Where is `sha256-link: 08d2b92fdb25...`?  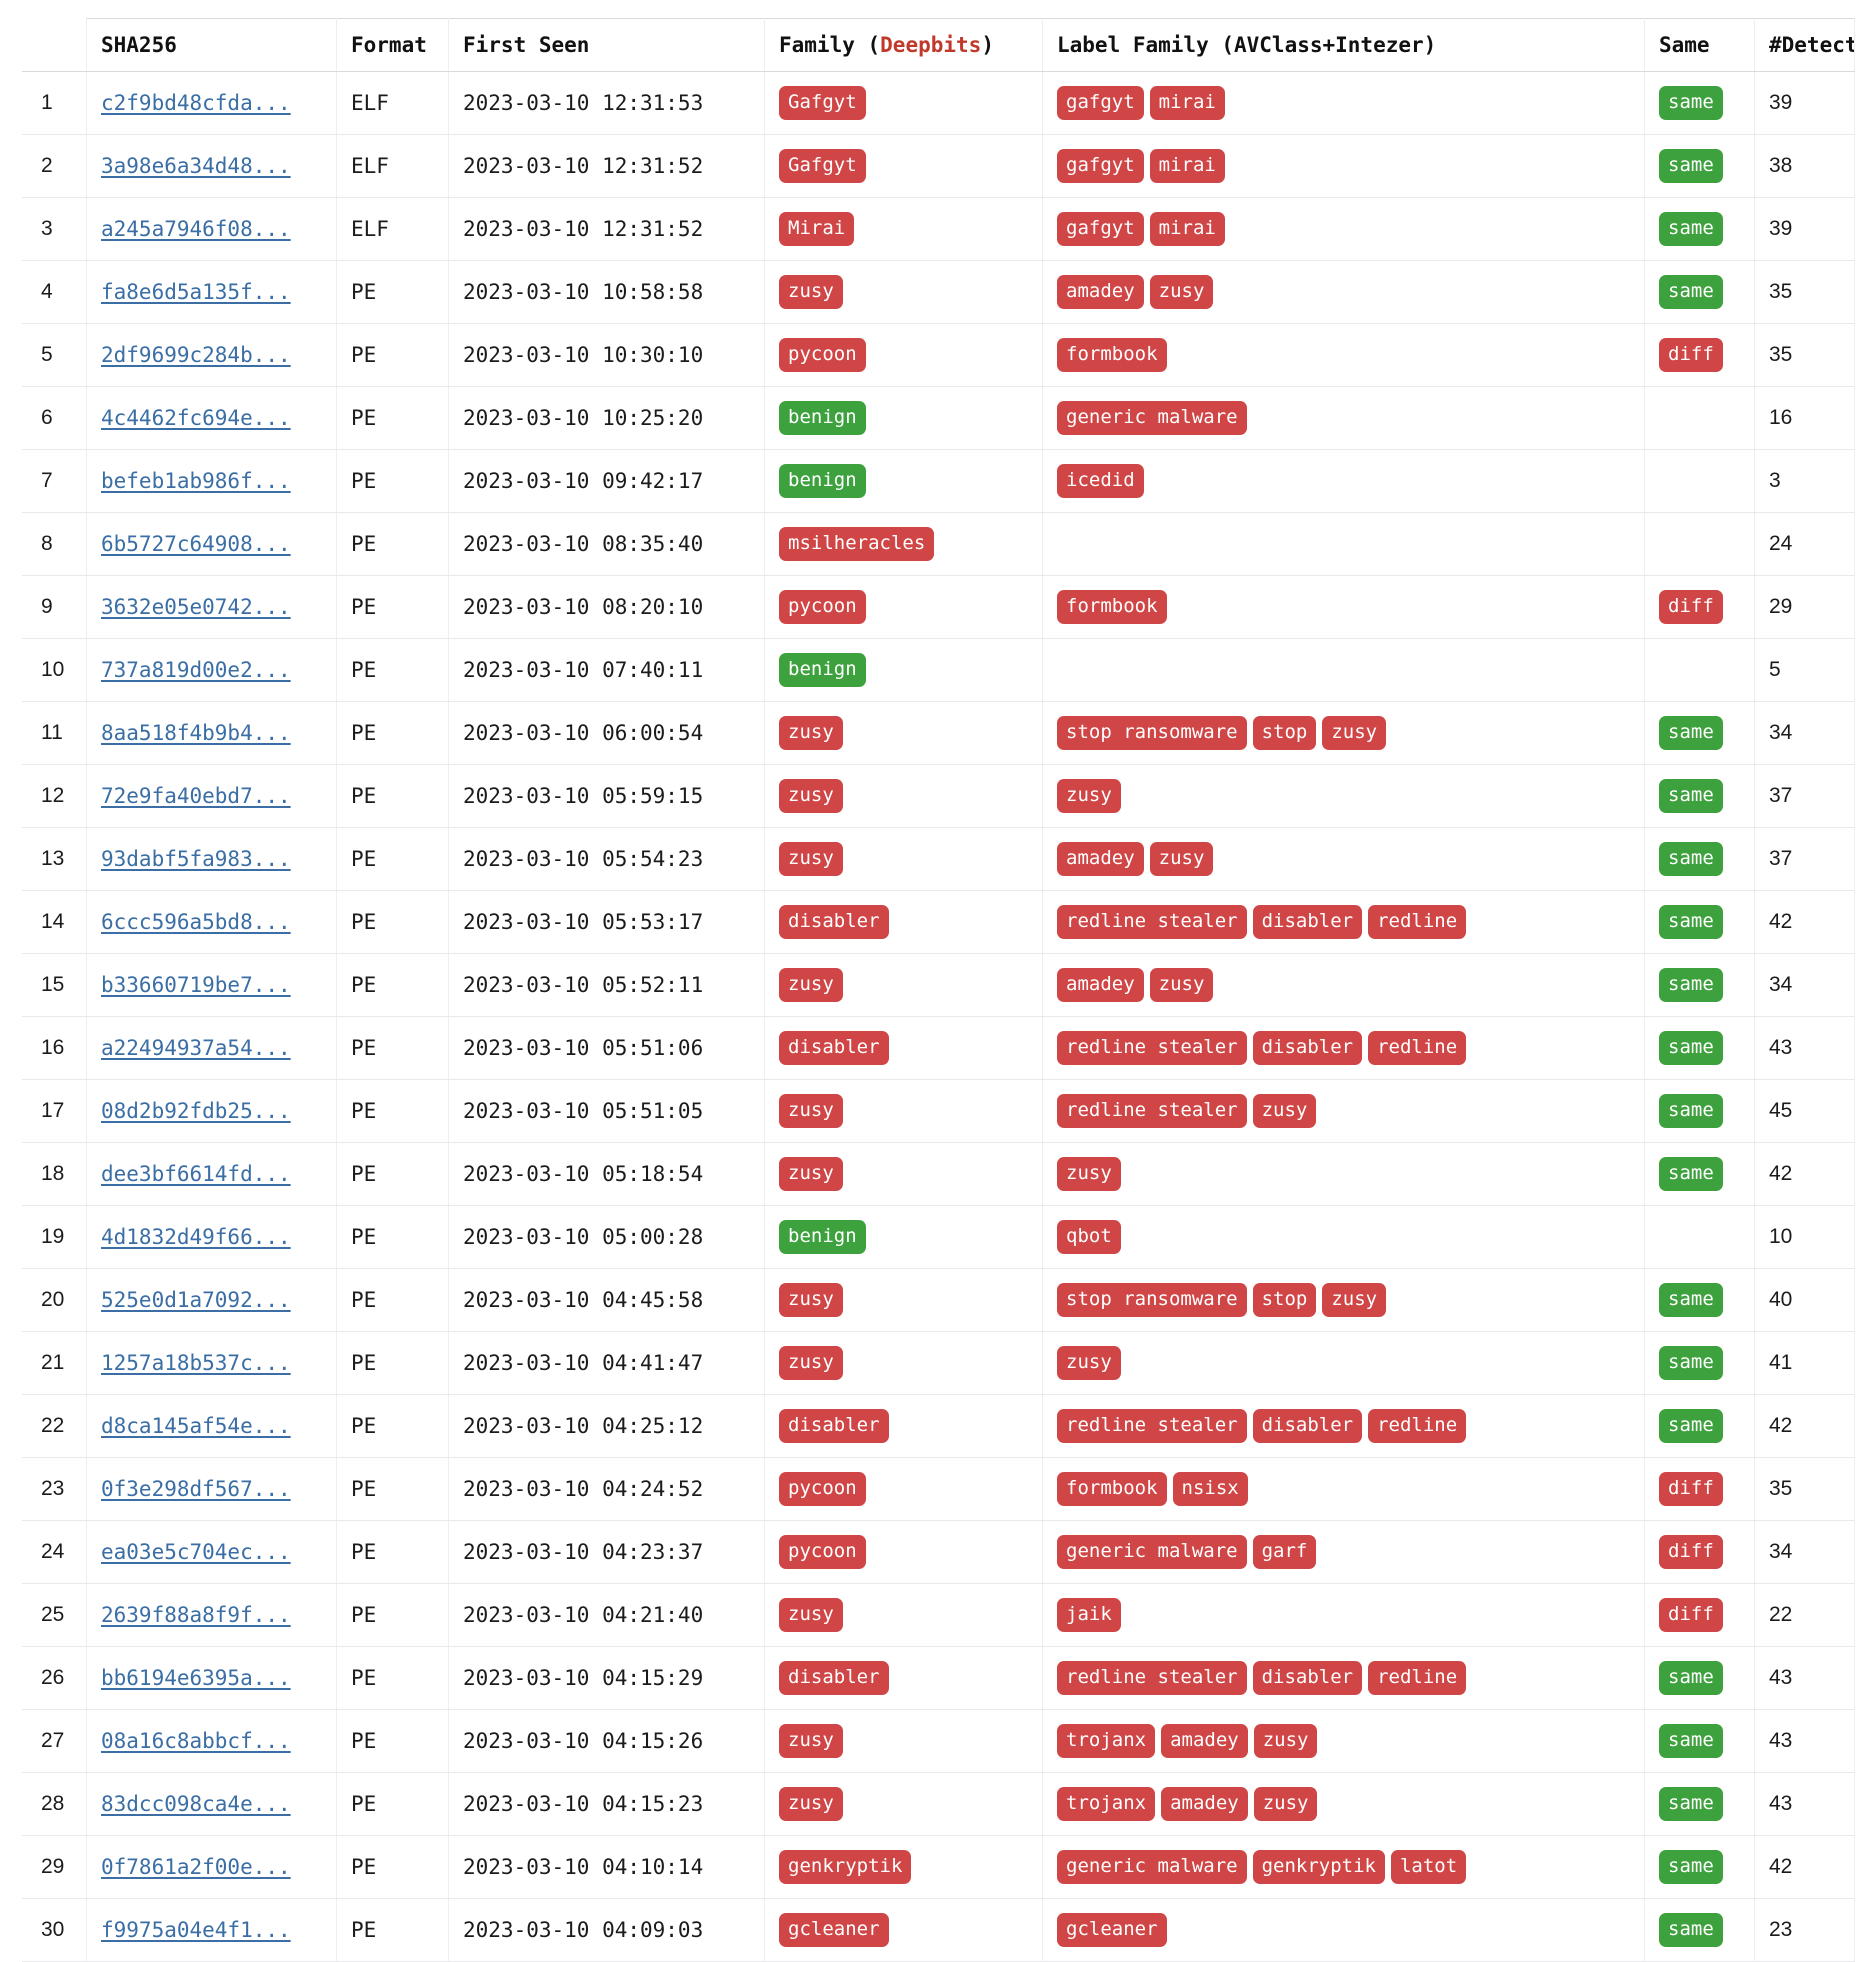
sha256-link: 08d2b92fdb25... is located at coordinates (196, 1111).